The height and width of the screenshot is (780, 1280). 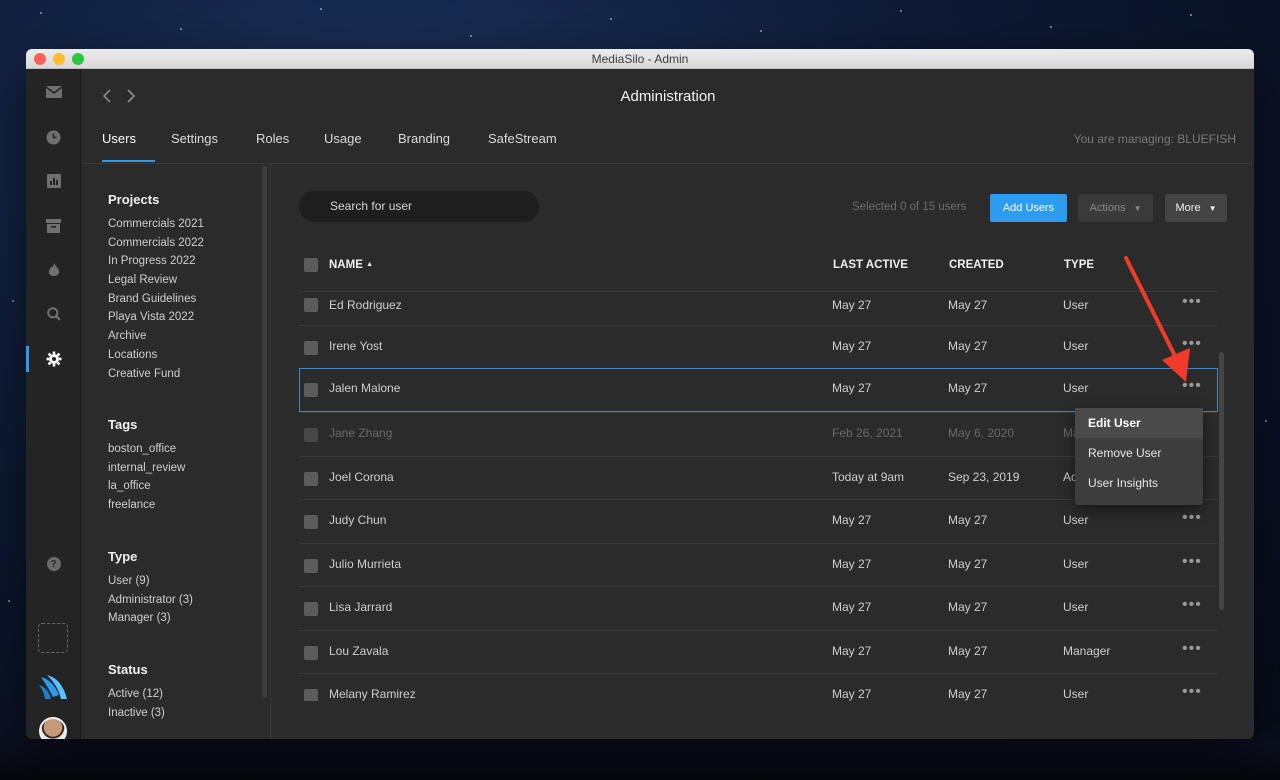 What do you see at coordinates (1087, 650) in the screenshot?
I see `user-type: Manager` at bounding box center [1087, 650].